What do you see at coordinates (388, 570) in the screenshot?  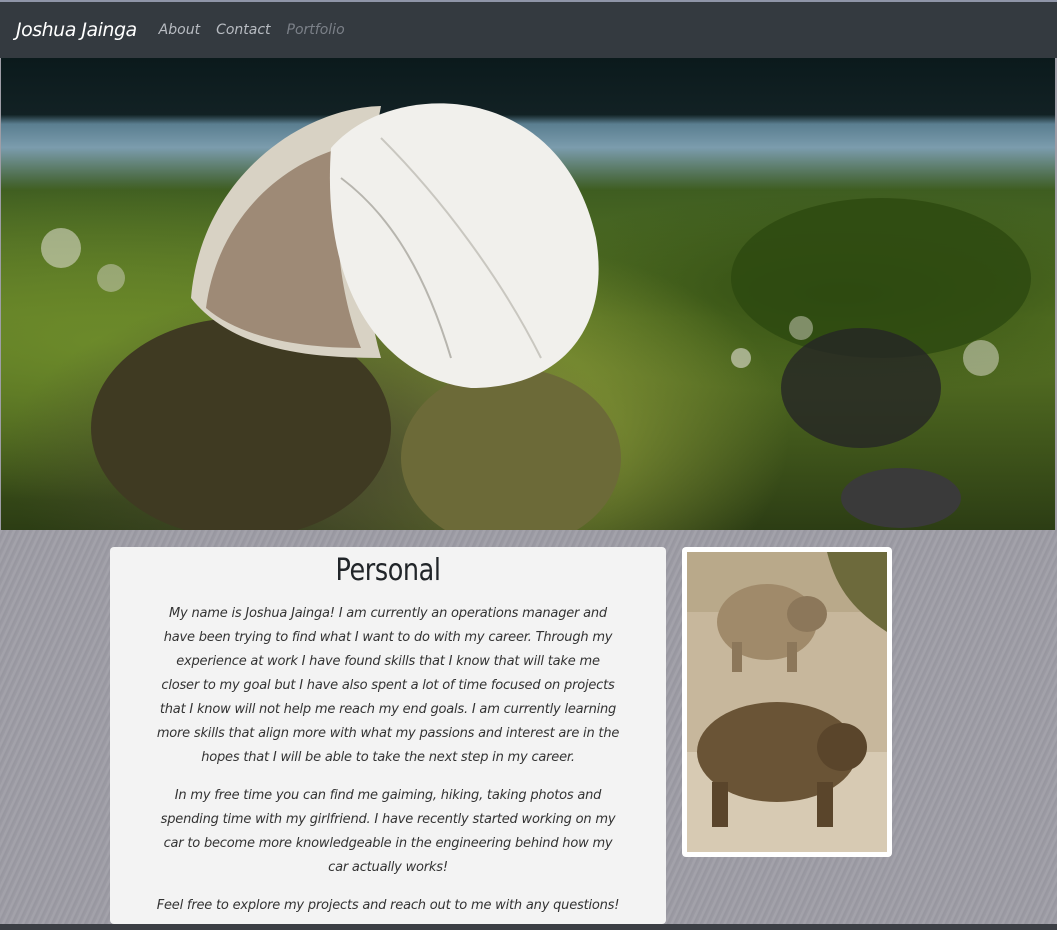 I see `personal-title: Personal` at bounding box center [388, 570].